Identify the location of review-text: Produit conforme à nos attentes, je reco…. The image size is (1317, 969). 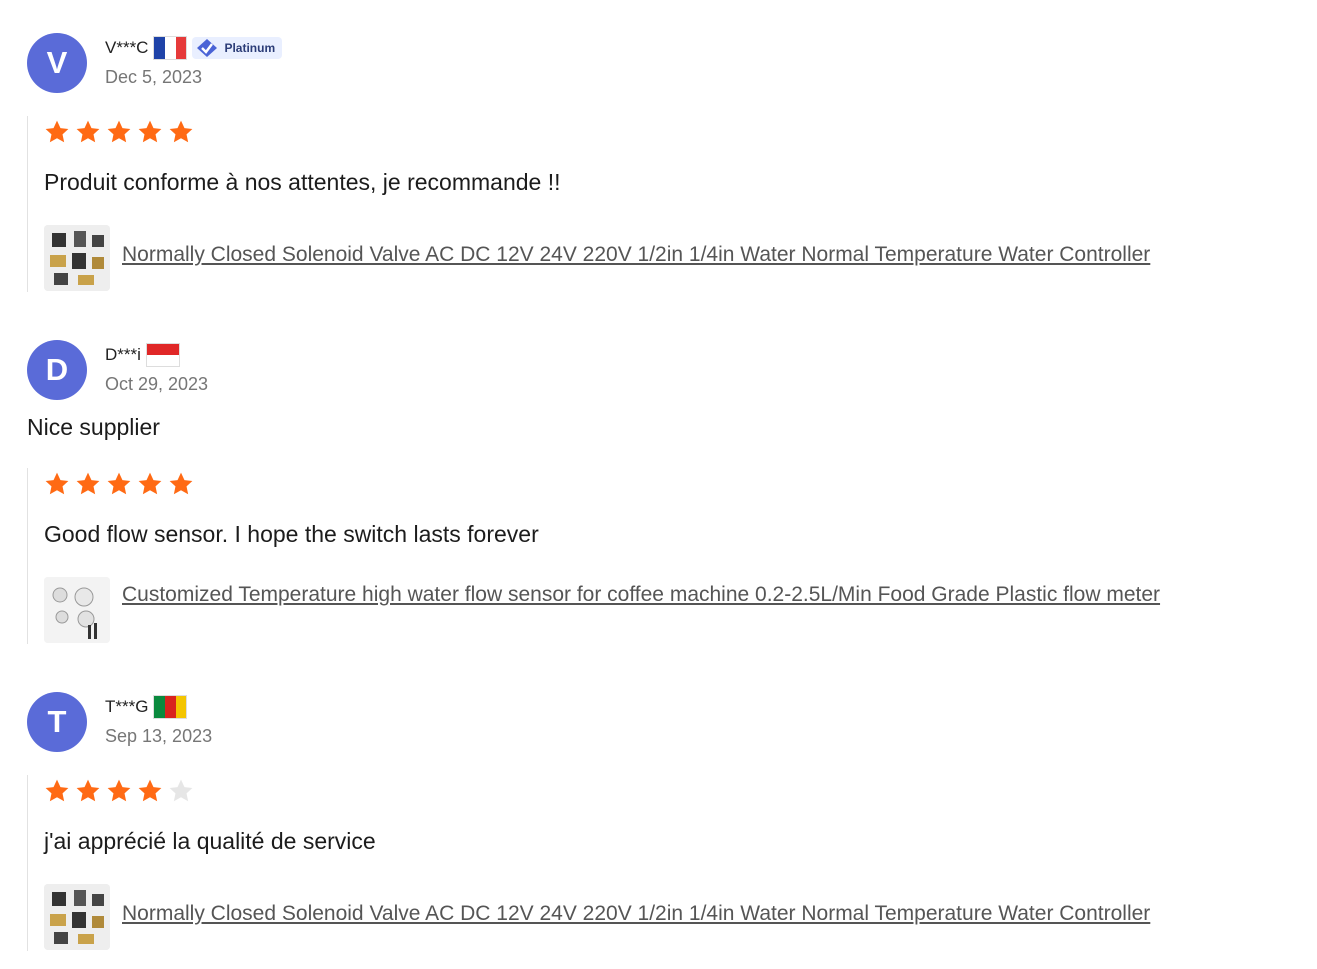
(302, 182).